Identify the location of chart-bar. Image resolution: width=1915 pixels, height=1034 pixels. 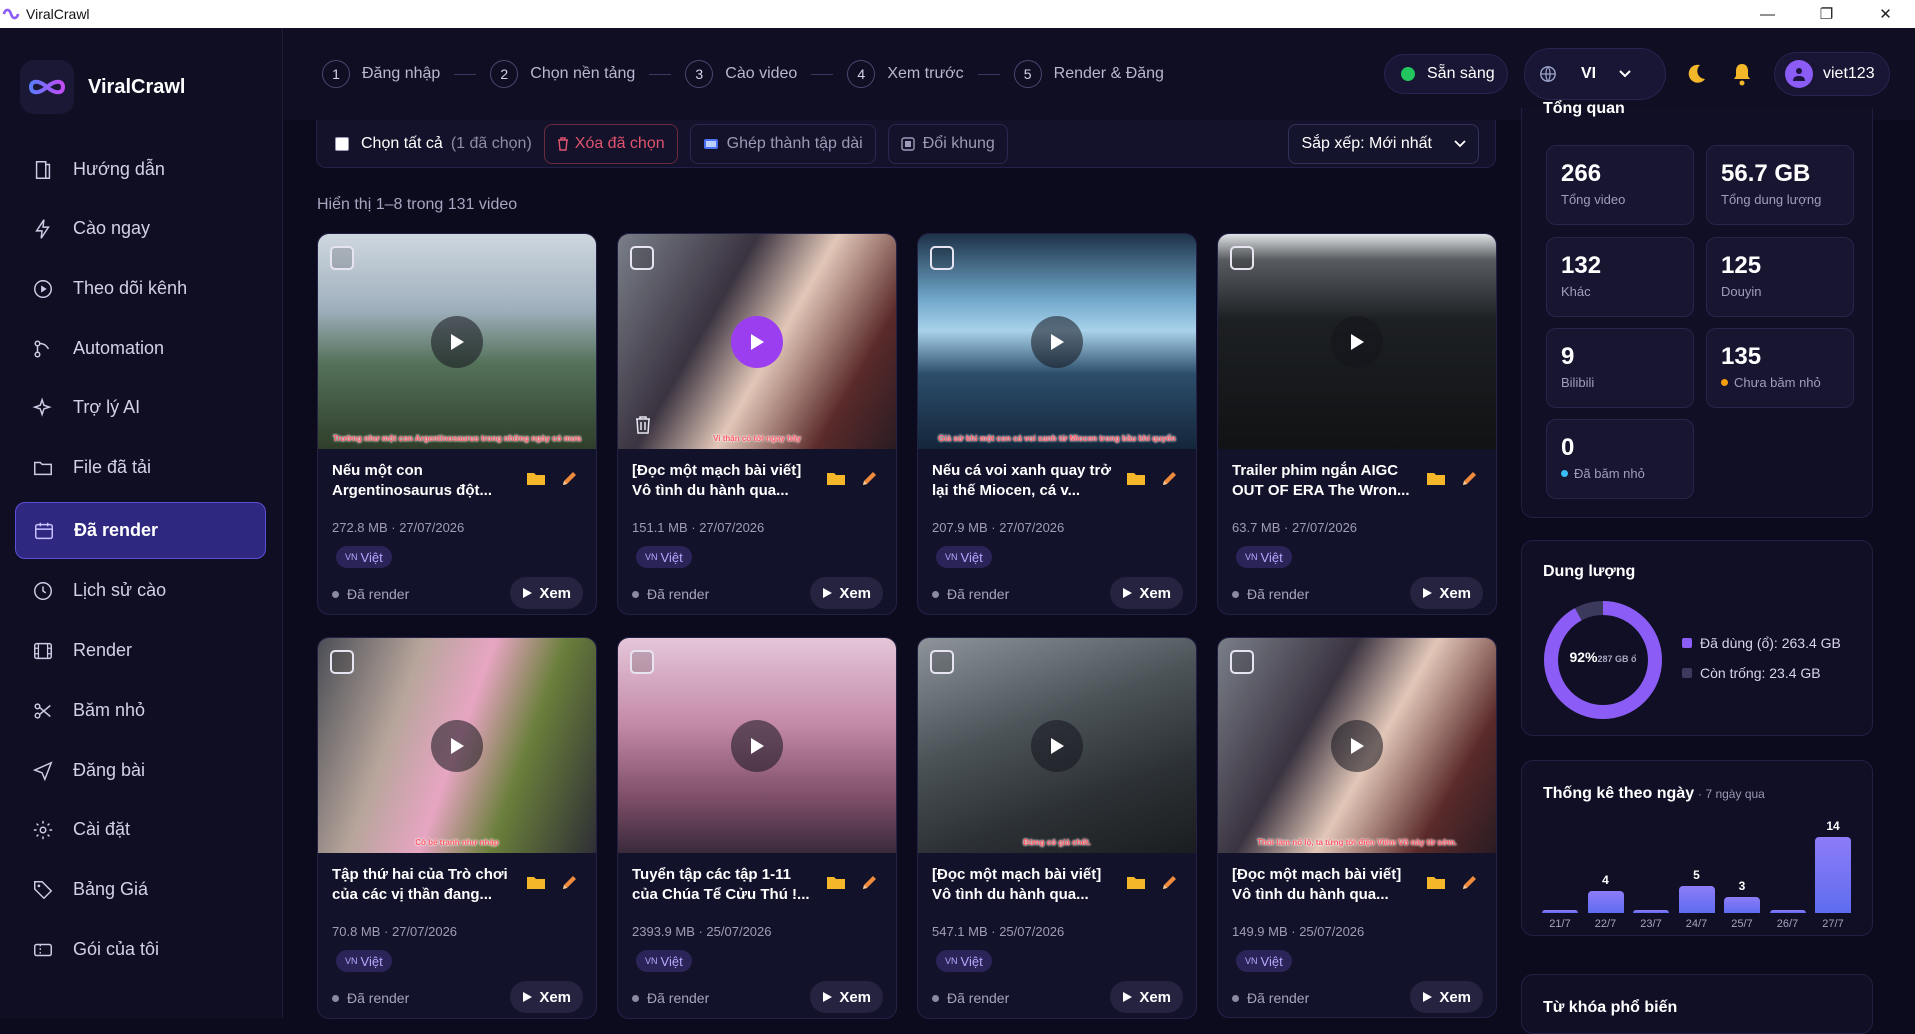
(1787, 911).